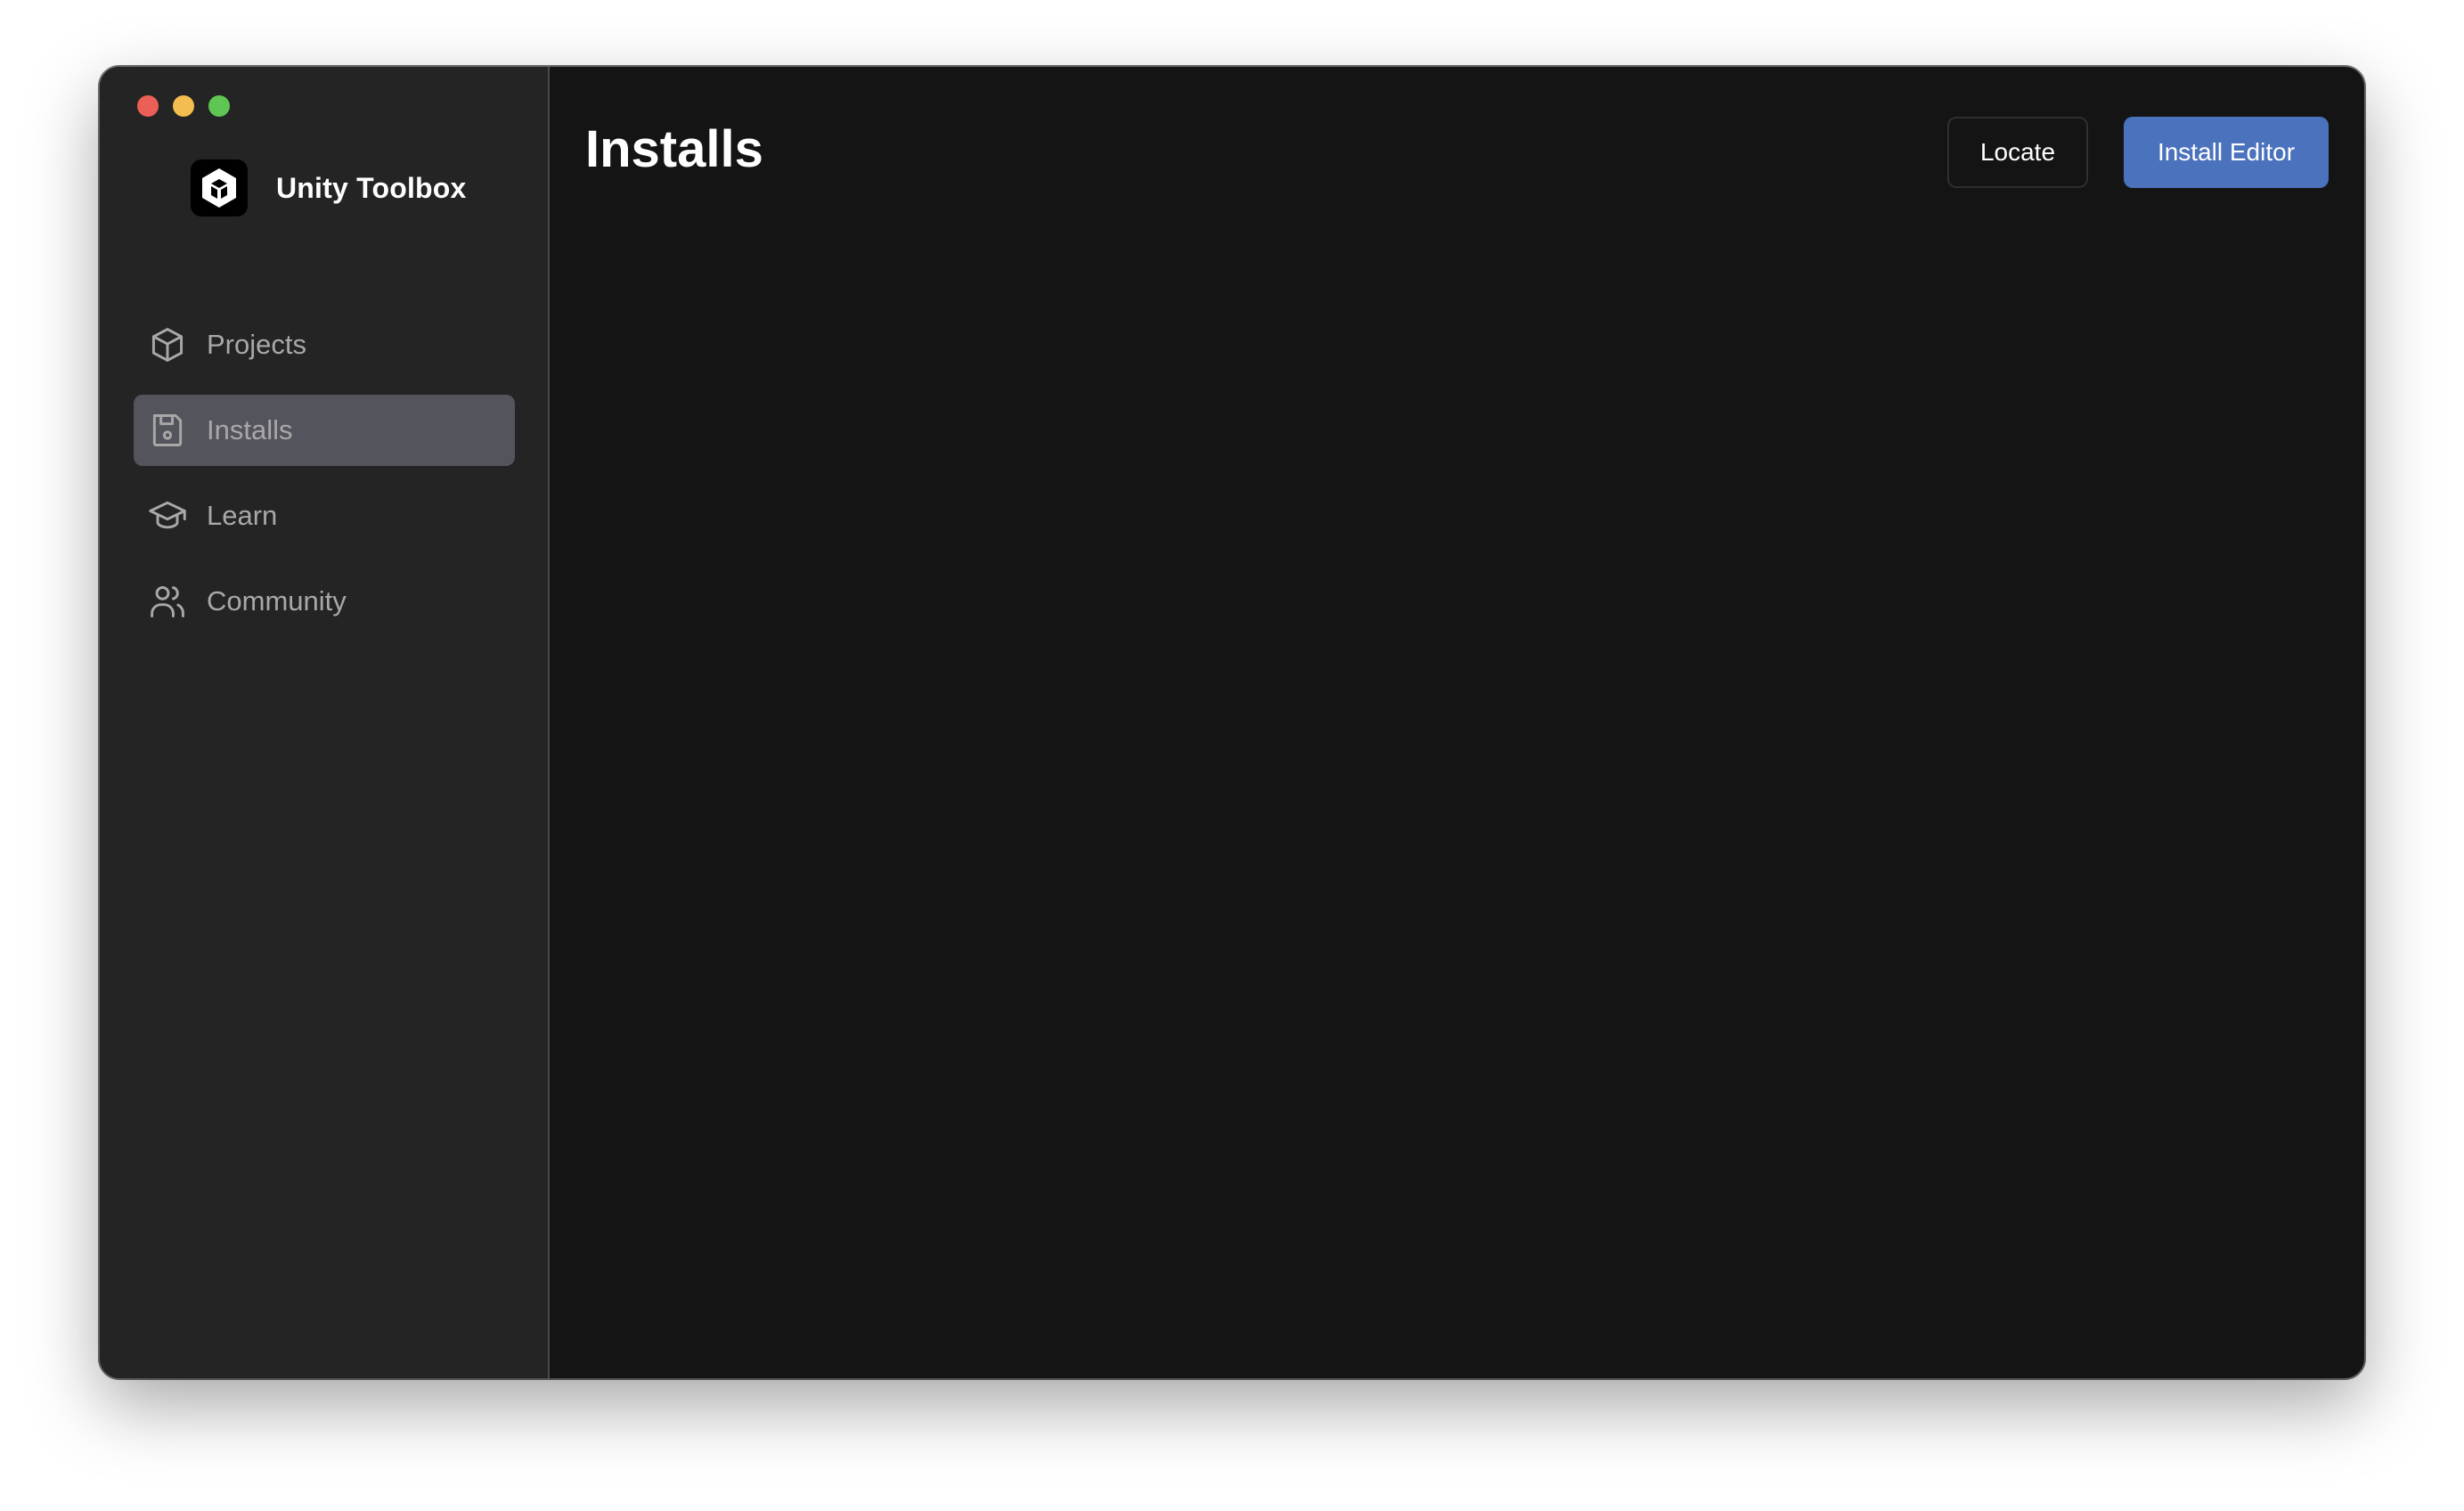 This screenshot has height=1511, width=2464. What do you see at coordinates (250, 430) in the screenshot?
I see `sidebar-item-label: Installs` at bounding box center [250, 430].